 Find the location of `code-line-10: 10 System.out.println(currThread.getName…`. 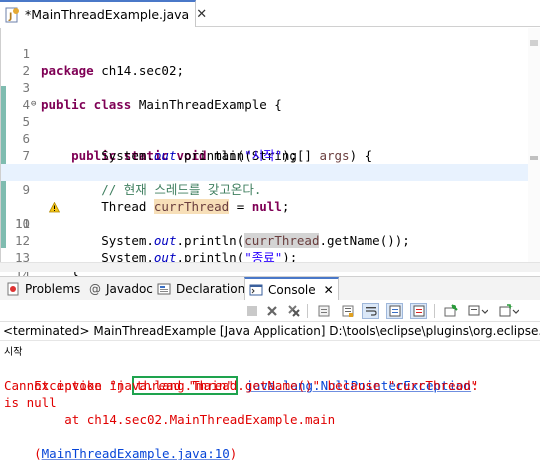

code-line-10: 10 System.out.println(currThread.getName… is located at coordinates (265, 214).